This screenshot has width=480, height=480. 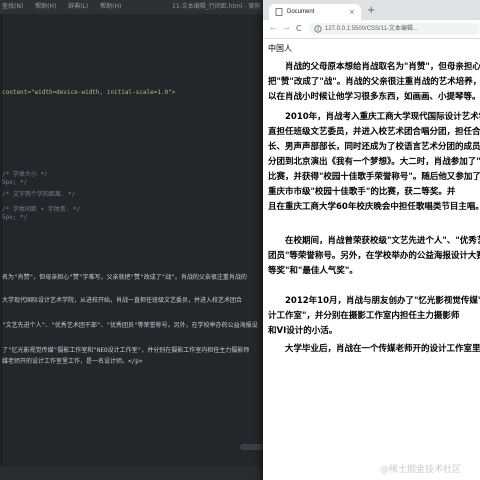 What do you see at coordinates (25, 174) in the screenshot?
I see `code-line: /* 字体大小 */` at bounding box center [25, 174].